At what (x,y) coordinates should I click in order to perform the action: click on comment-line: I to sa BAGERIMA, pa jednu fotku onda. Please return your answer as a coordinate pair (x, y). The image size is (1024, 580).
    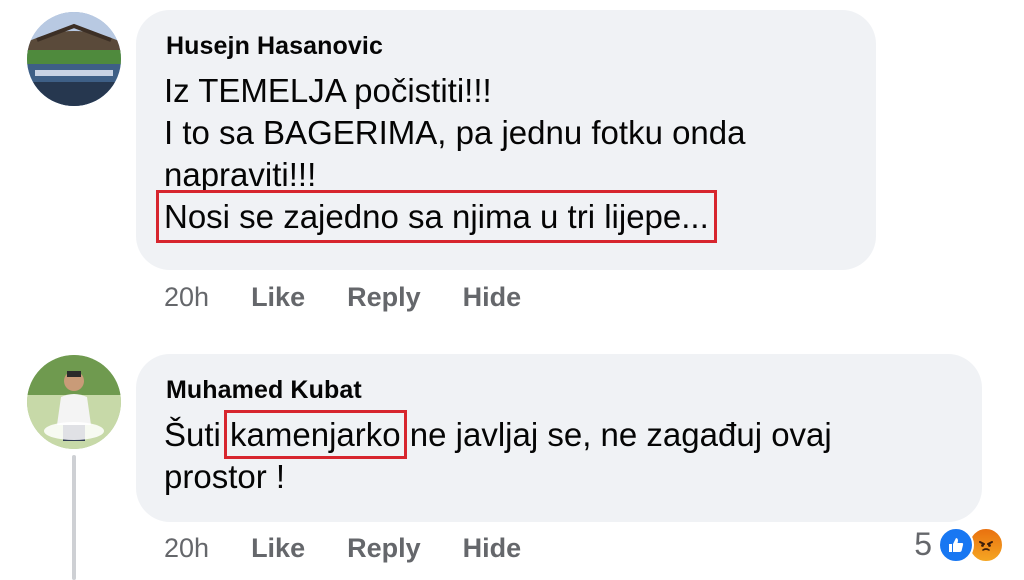
    Looking at the image, I should click on (455, 132).